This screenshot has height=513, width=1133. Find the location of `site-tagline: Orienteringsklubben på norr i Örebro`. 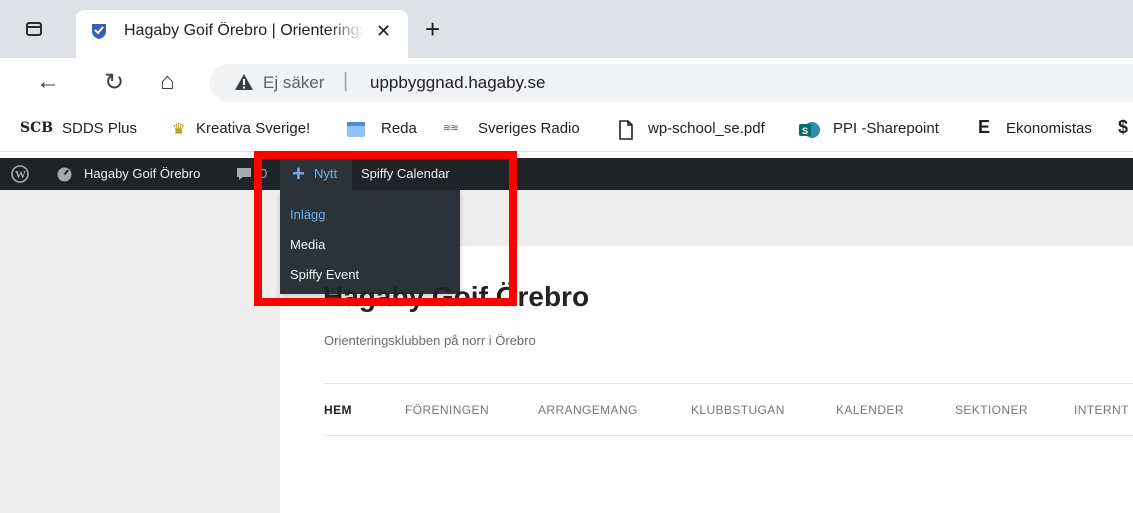

site-tagline: Orienteringsklubben på norr i Örebro is located at coordinates (430, 340).